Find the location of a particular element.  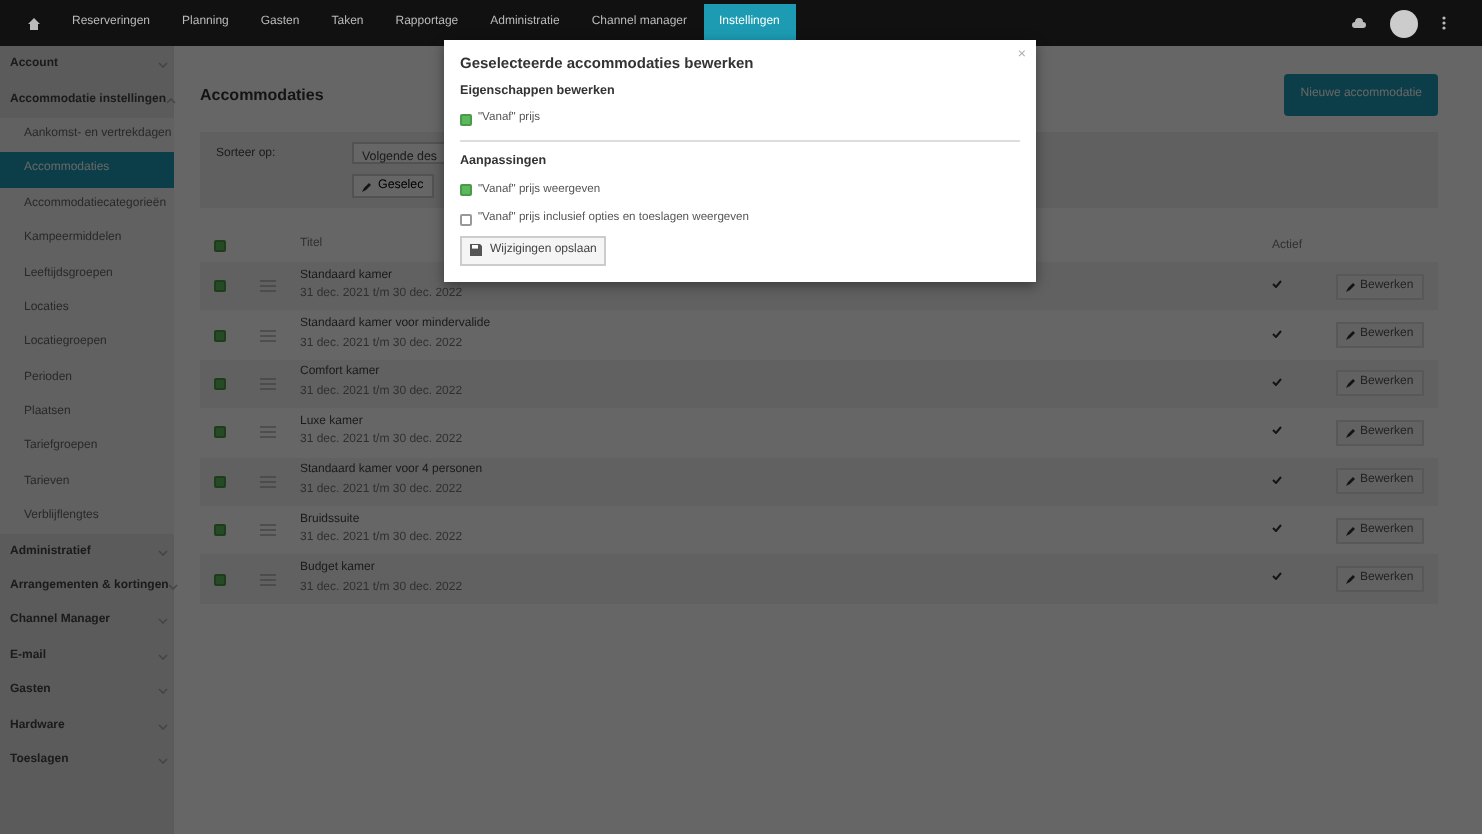

select-all-checkbox is located at coordinates (220, 246).